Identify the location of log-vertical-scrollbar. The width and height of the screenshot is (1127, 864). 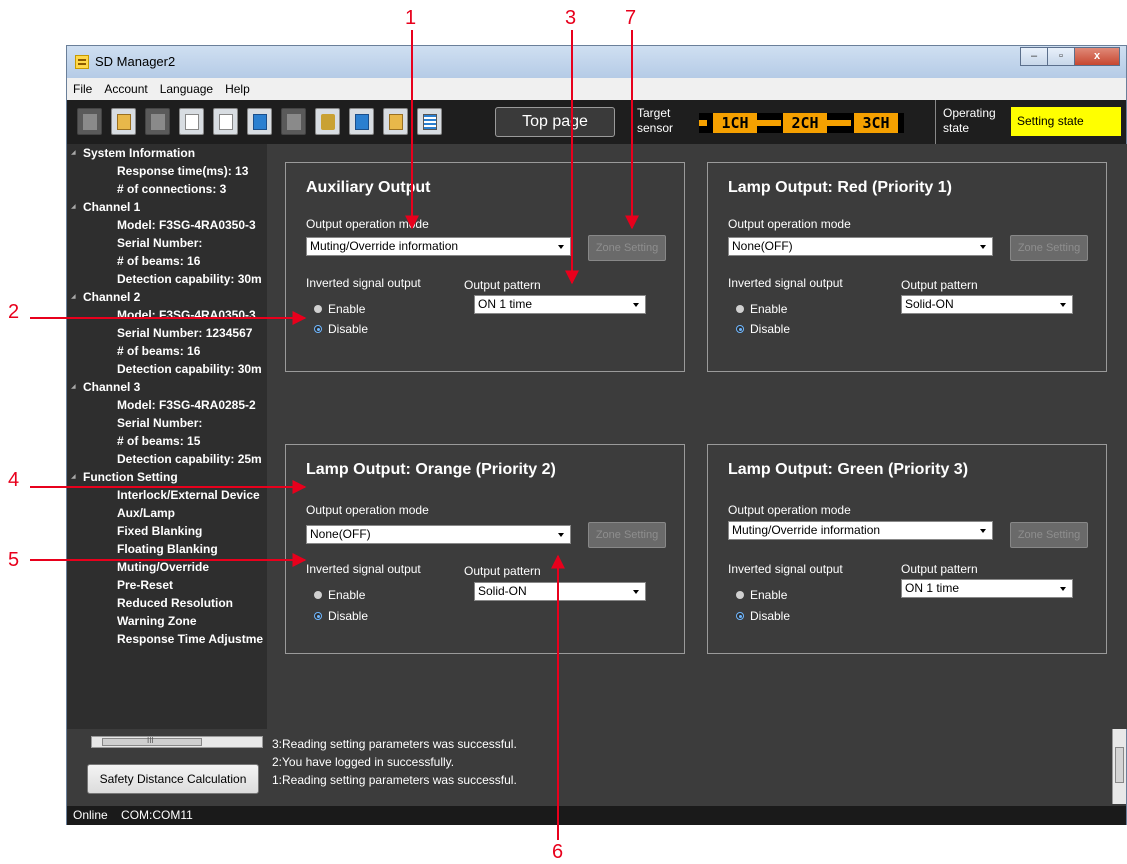
(1119, 766).